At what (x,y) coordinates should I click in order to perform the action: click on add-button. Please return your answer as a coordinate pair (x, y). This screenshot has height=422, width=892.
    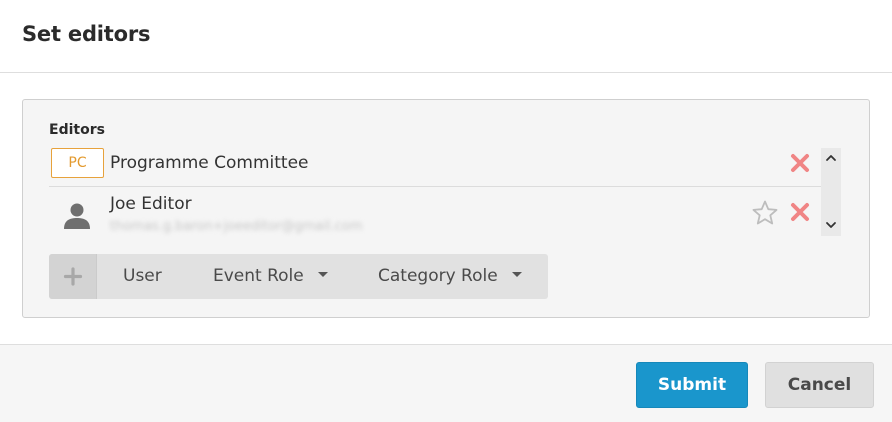
    Looking at the image, I should click on (73, 276).